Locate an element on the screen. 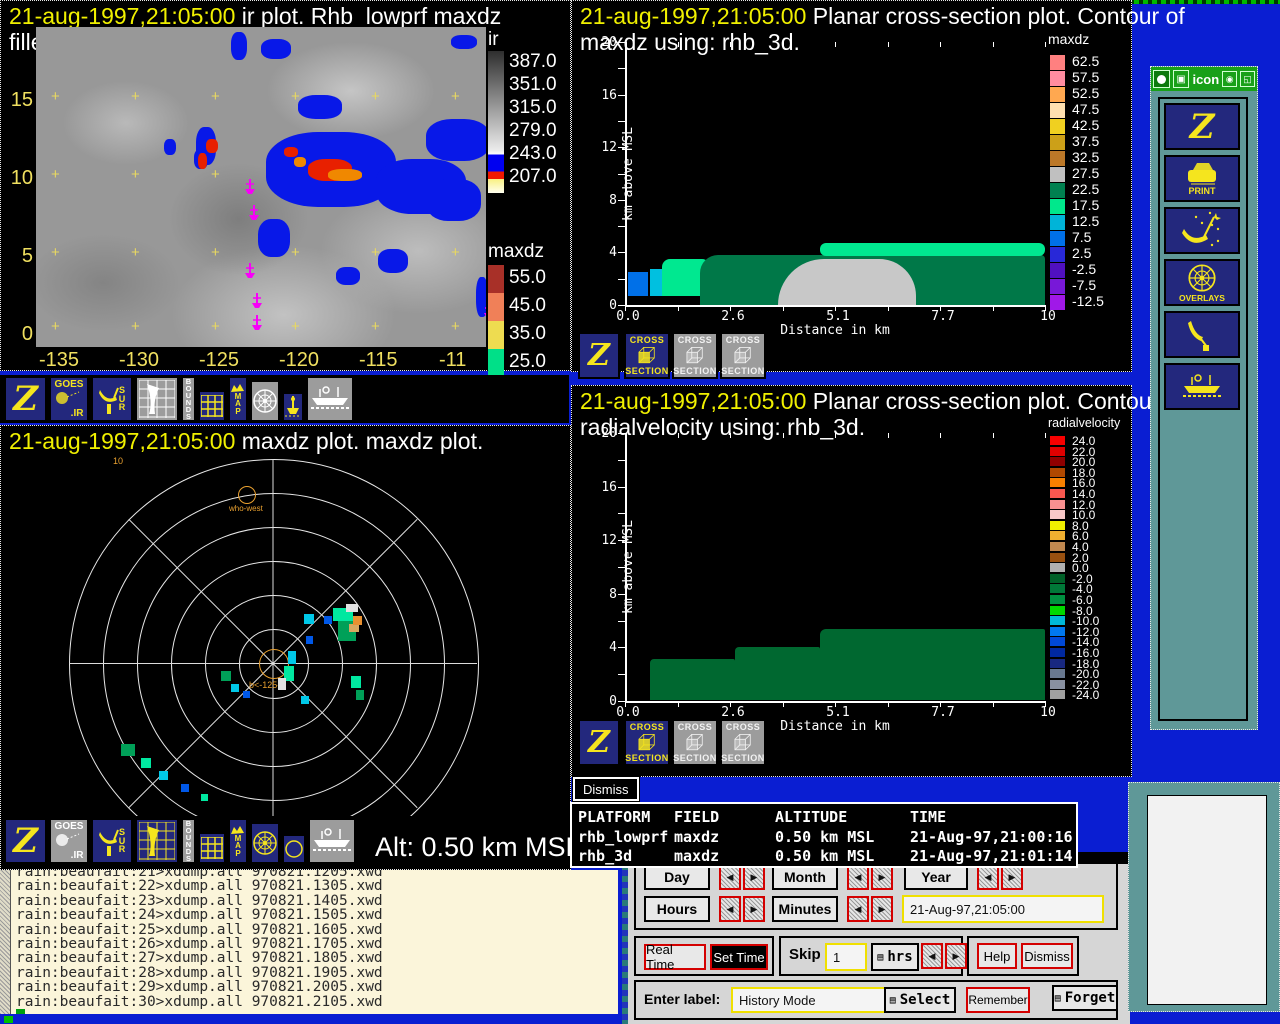 Image resolution: width=1280 pixels, height=1024 pixels. minutes-arrow-forward: ▶ is located at coordinates (882, 909).